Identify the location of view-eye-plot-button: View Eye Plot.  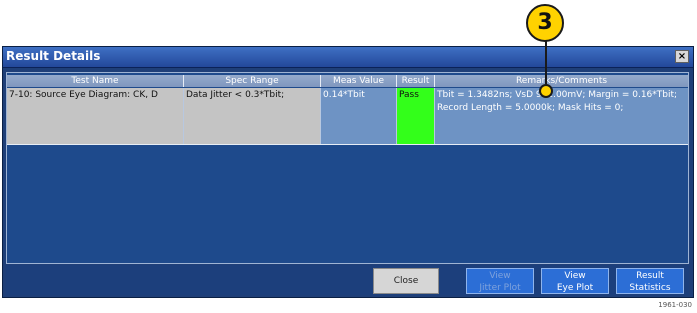
(575, 281).